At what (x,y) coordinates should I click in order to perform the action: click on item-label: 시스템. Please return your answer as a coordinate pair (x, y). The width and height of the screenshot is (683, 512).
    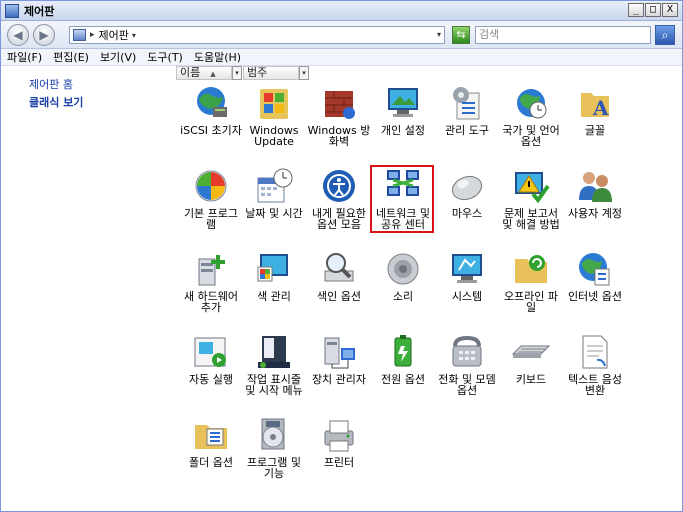
    Looking at the image, I should click on (467, 296).